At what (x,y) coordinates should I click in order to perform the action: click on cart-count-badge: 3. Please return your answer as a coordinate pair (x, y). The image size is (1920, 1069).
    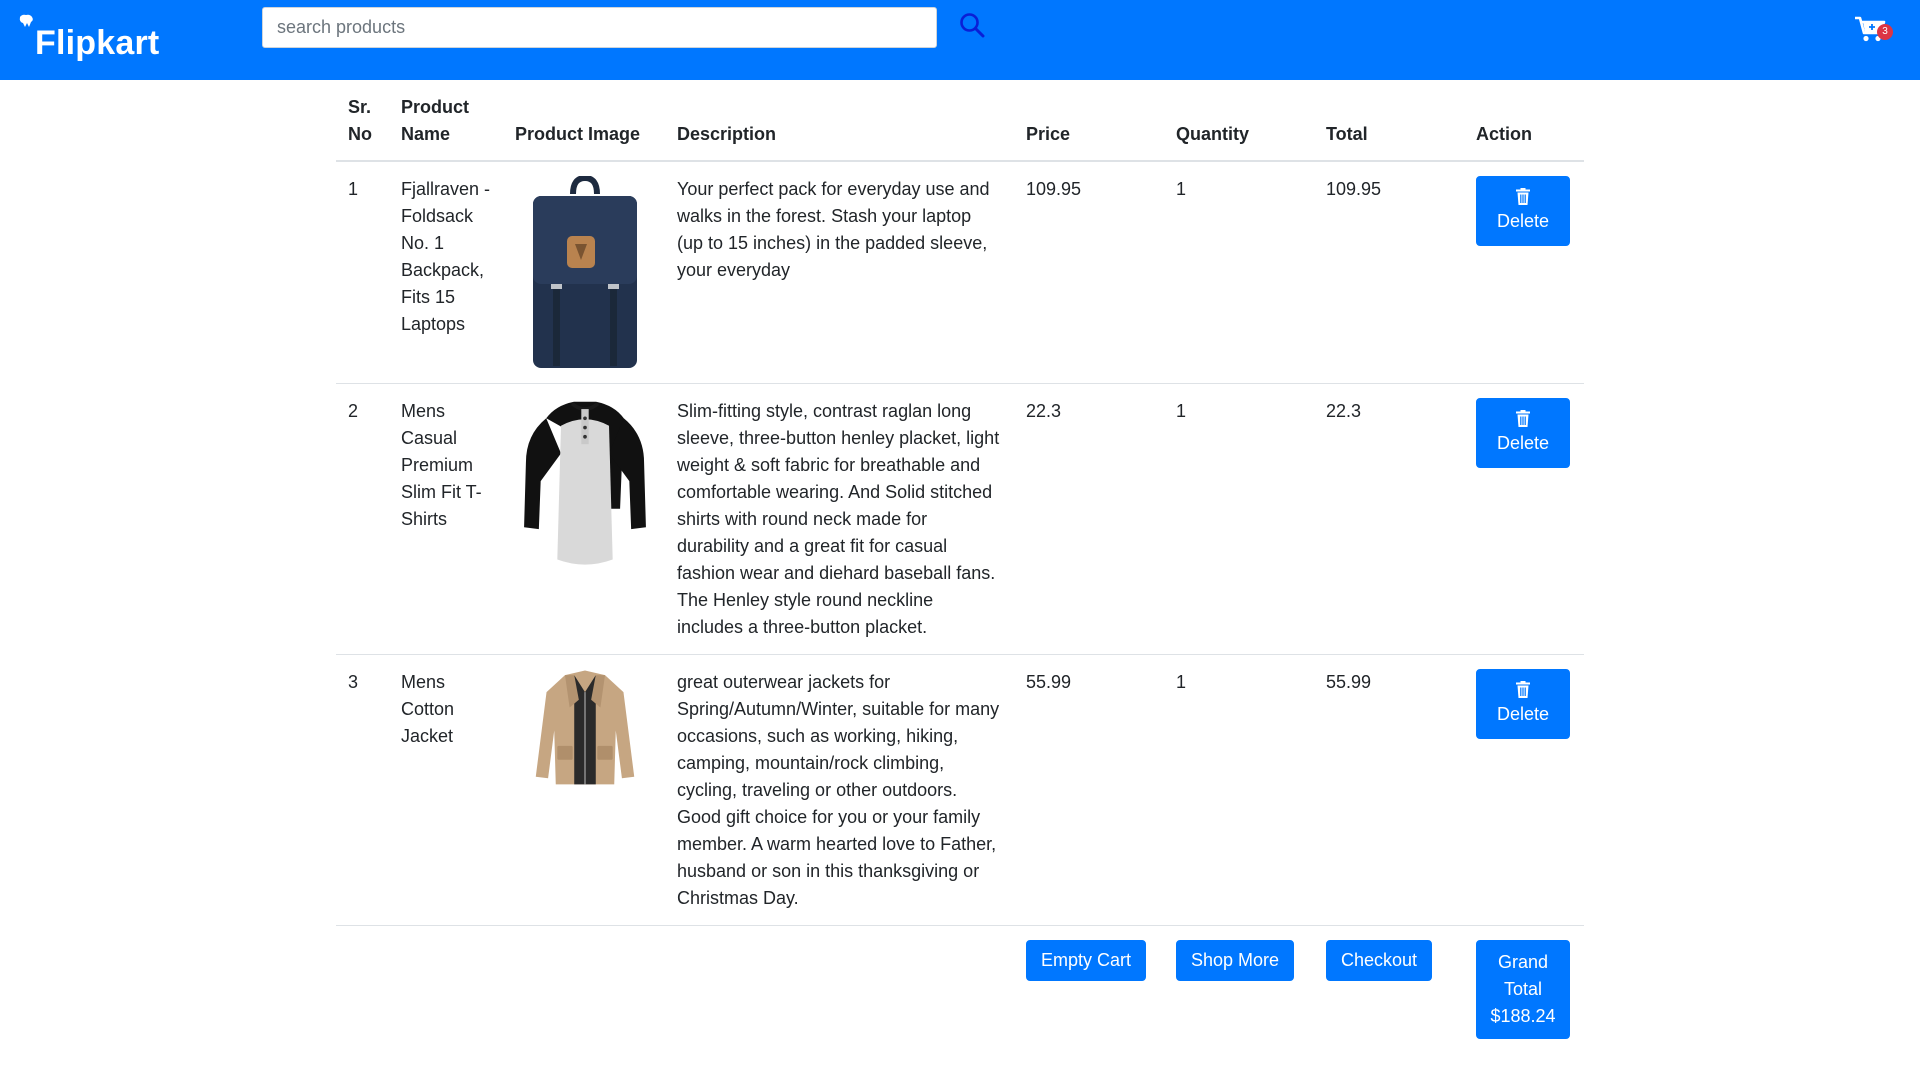
    Looking at the image, I should click on (1885, 32).